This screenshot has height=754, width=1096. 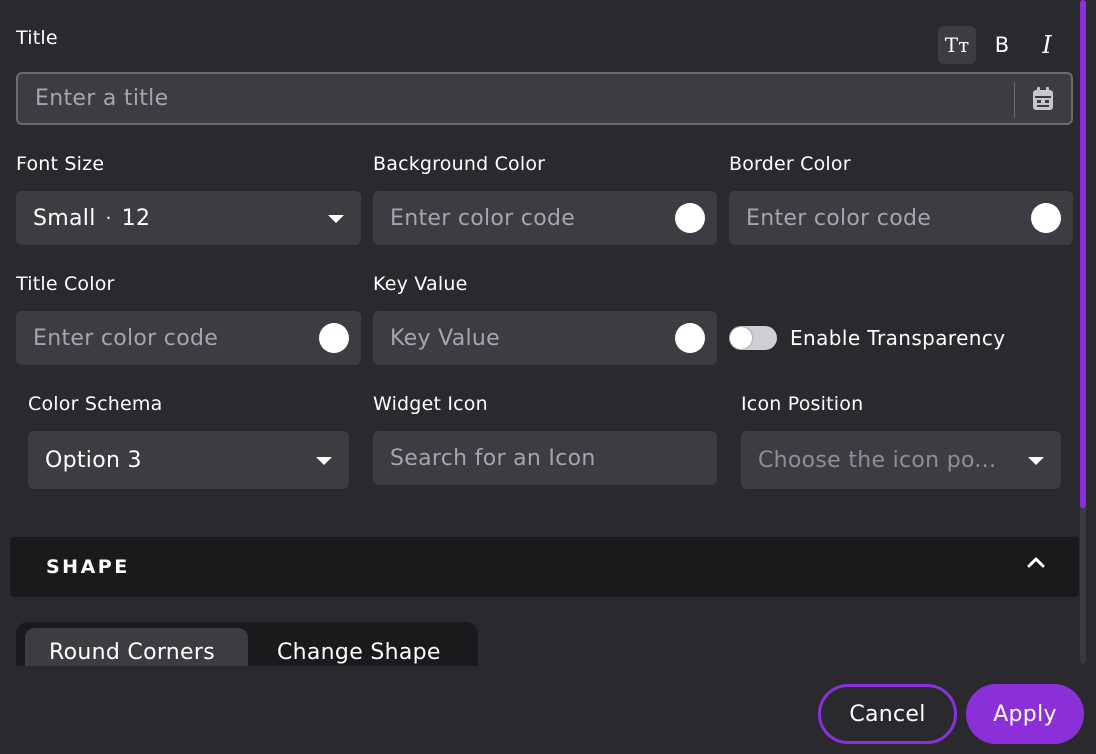 I want to click on chevron-up-icon, so click(x=1036, y=561).